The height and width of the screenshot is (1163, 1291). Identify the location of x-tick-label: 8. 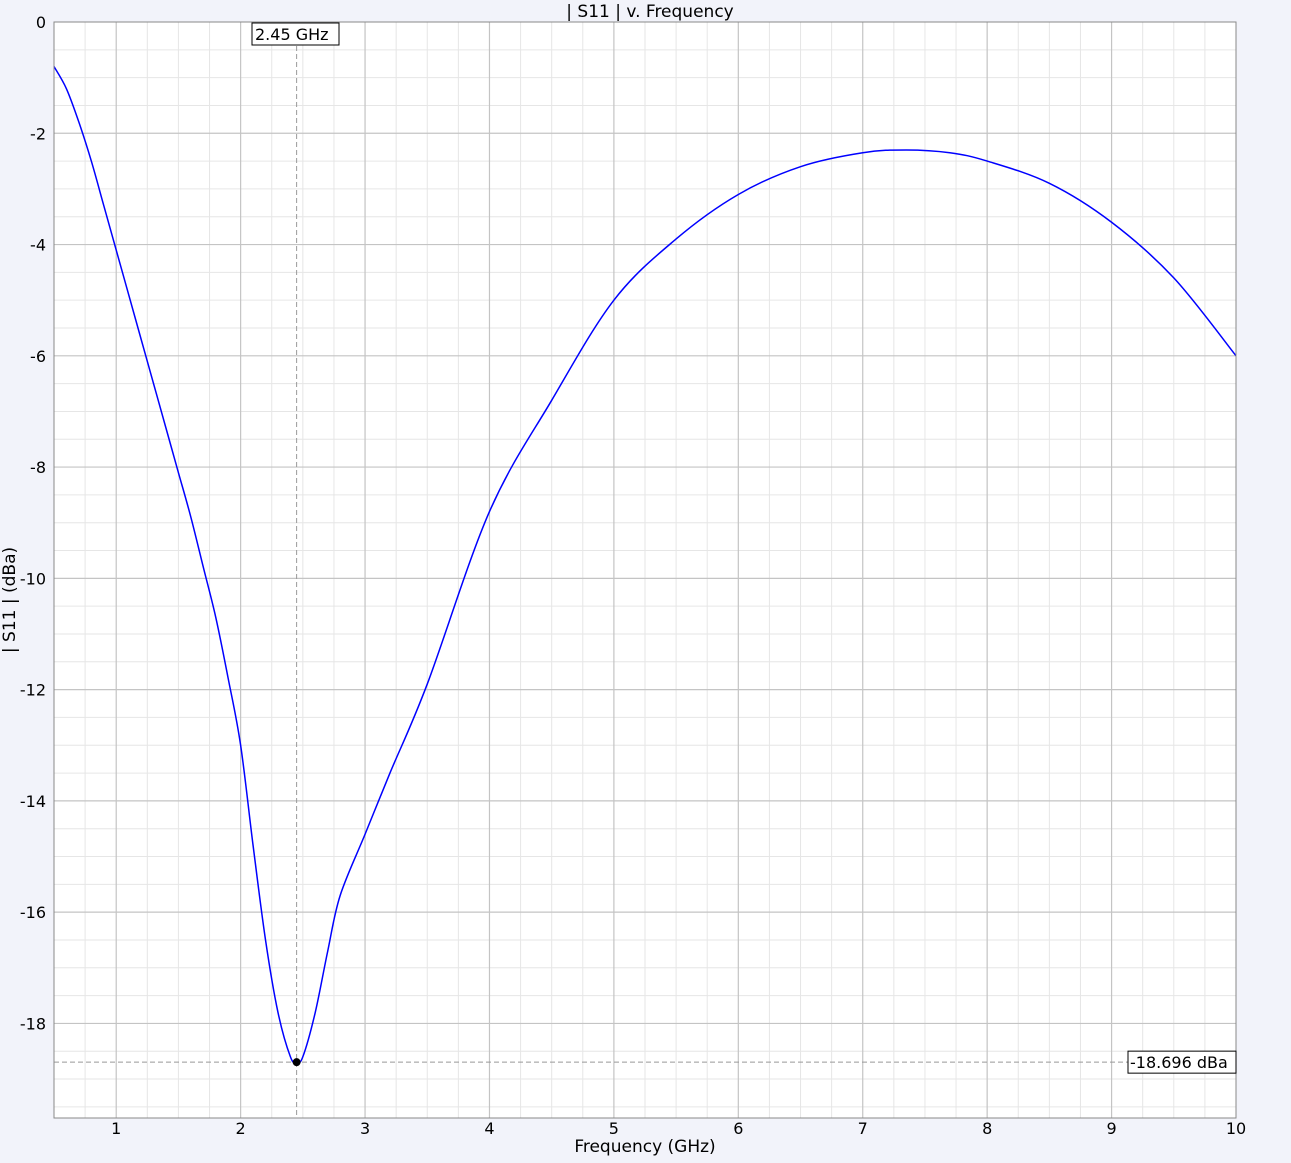
(987, 1128).